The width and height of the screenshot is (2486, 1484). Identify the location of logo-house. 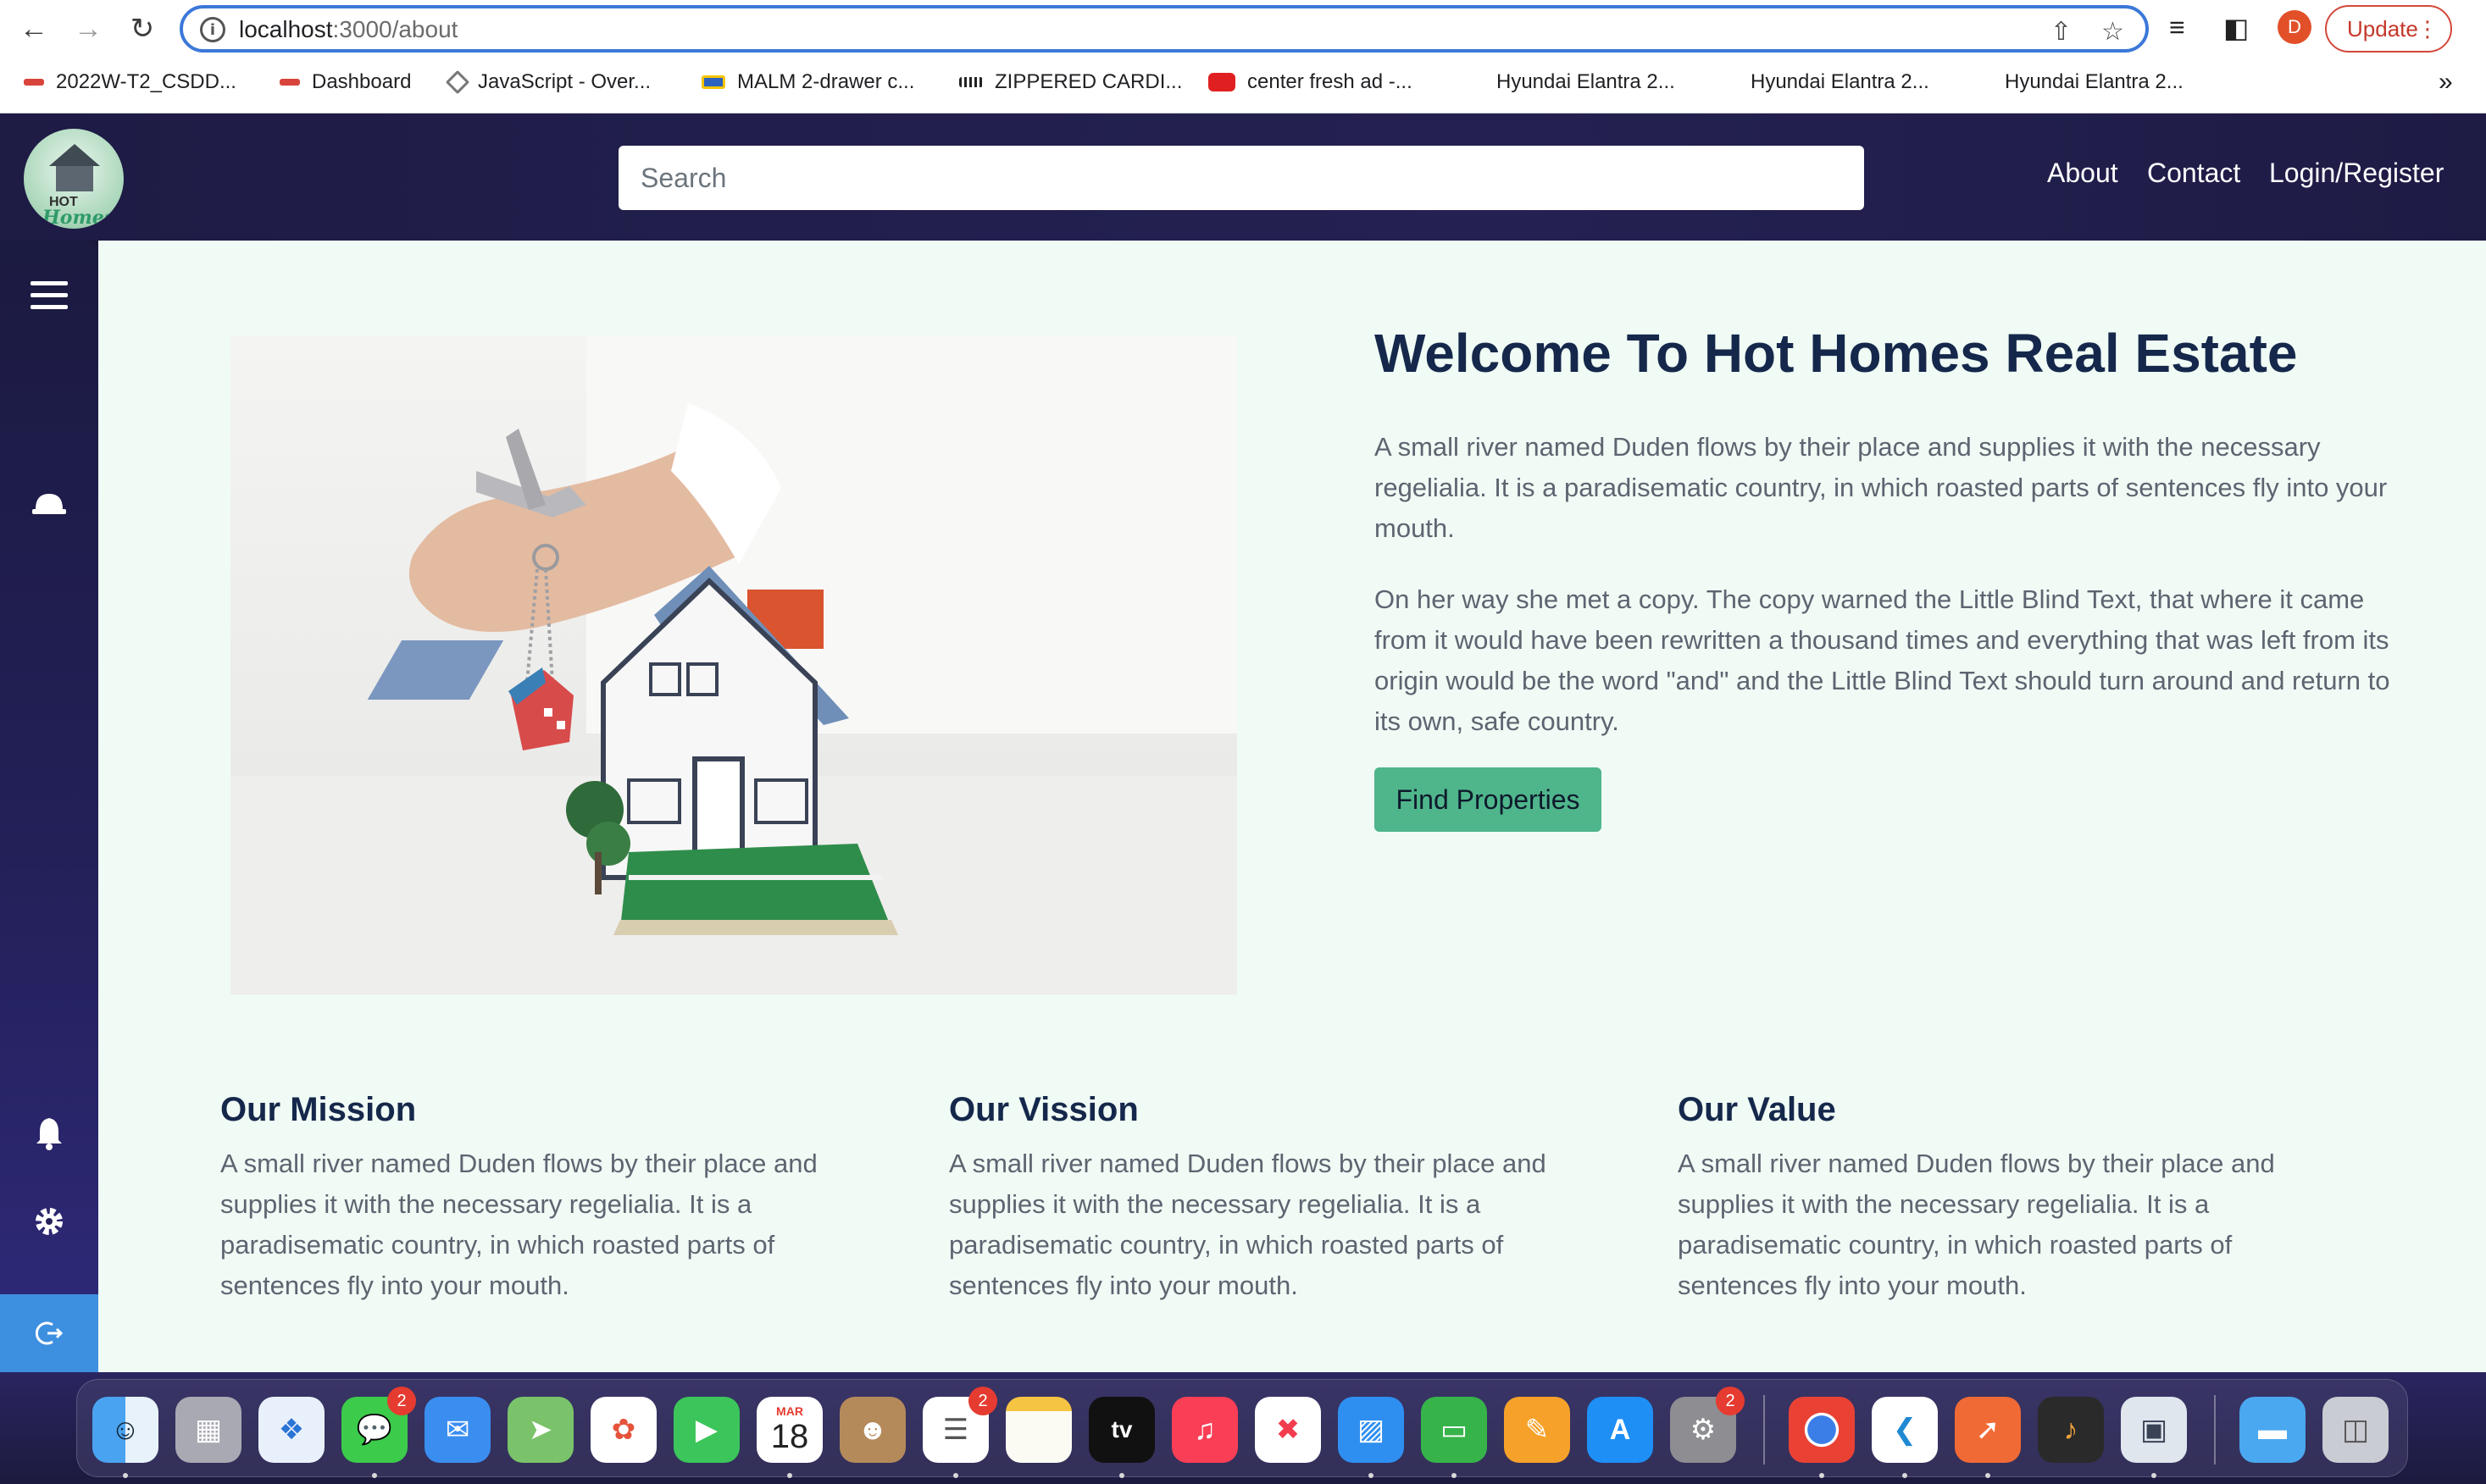
(75, 178).